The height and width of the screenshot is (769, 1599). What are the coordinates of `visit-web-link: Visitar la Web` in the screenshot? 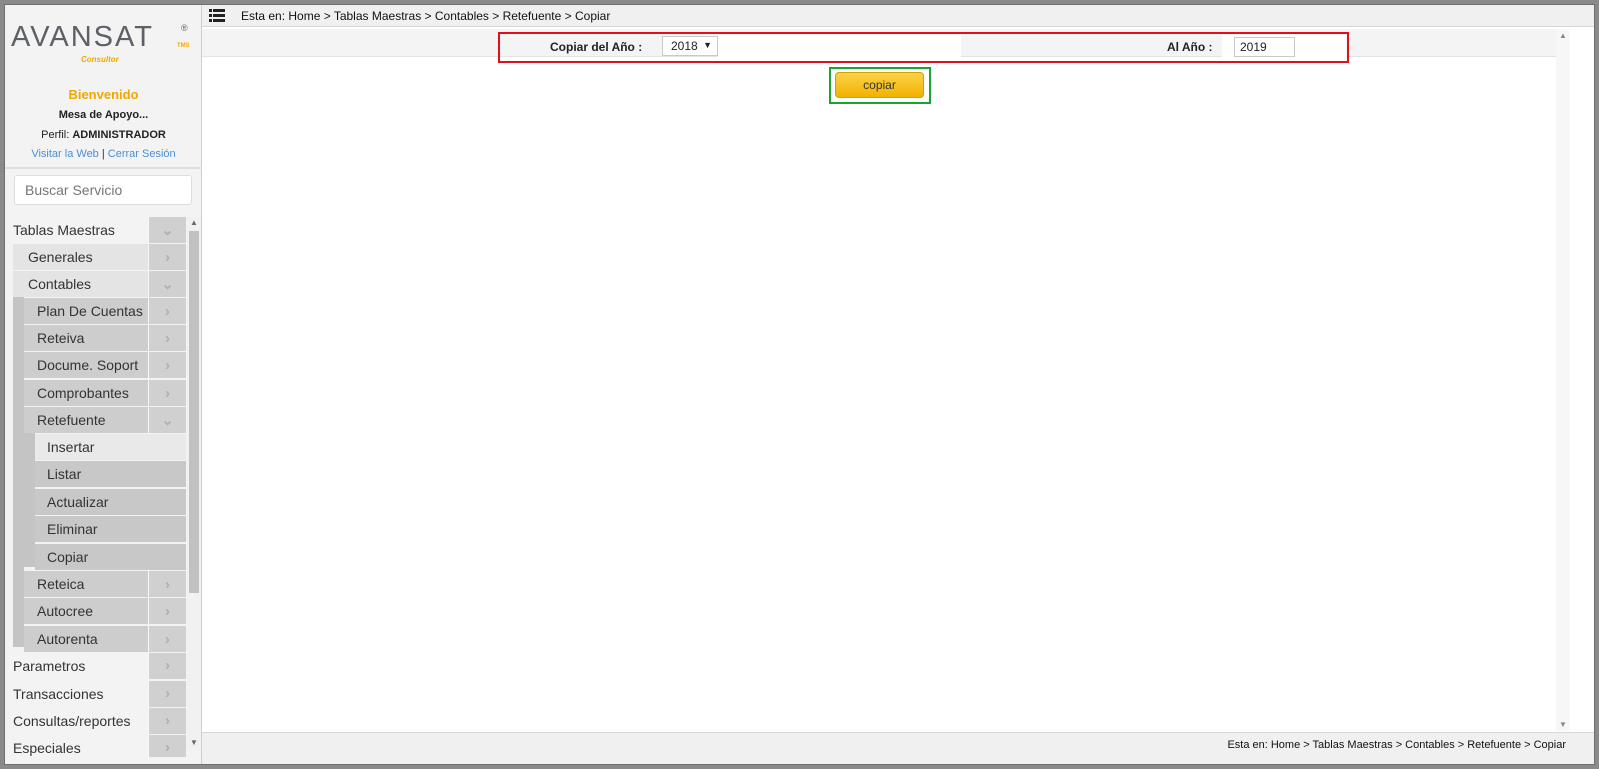 It's located at (64, 154).